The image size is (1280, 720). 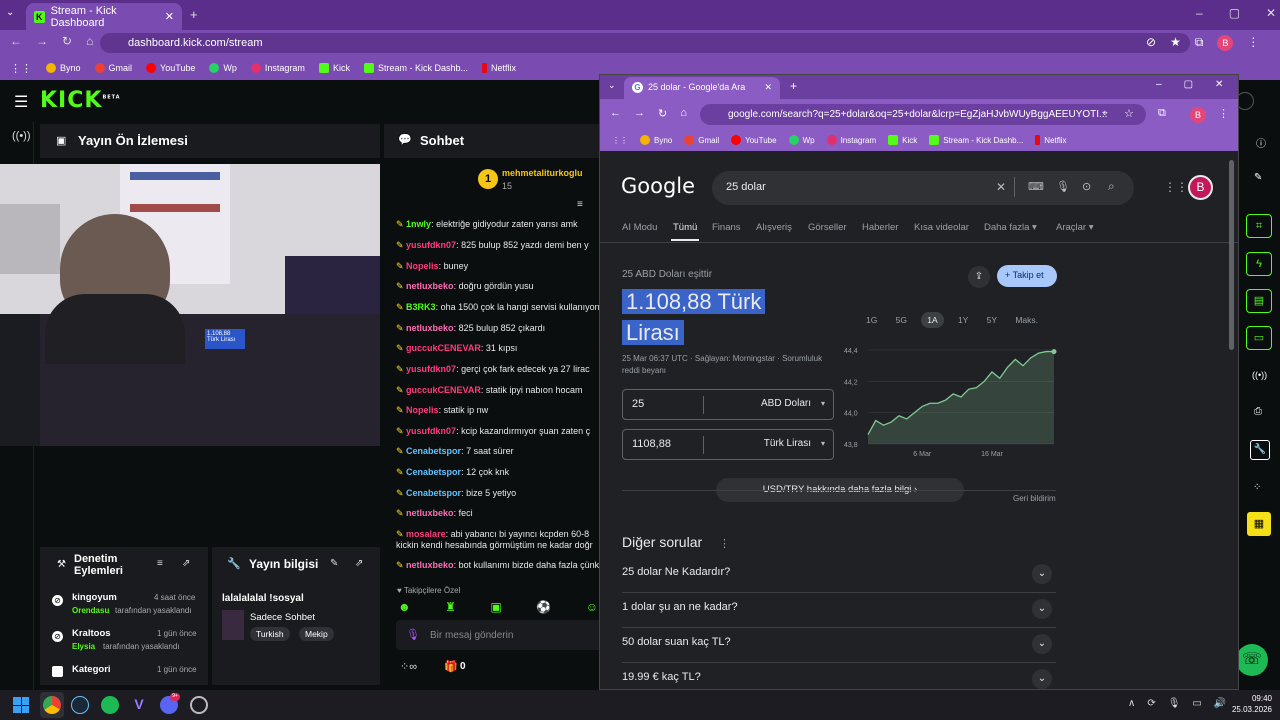 I want to click on tab-short-videos: Kısa videolar, so click(x=941, y=227).